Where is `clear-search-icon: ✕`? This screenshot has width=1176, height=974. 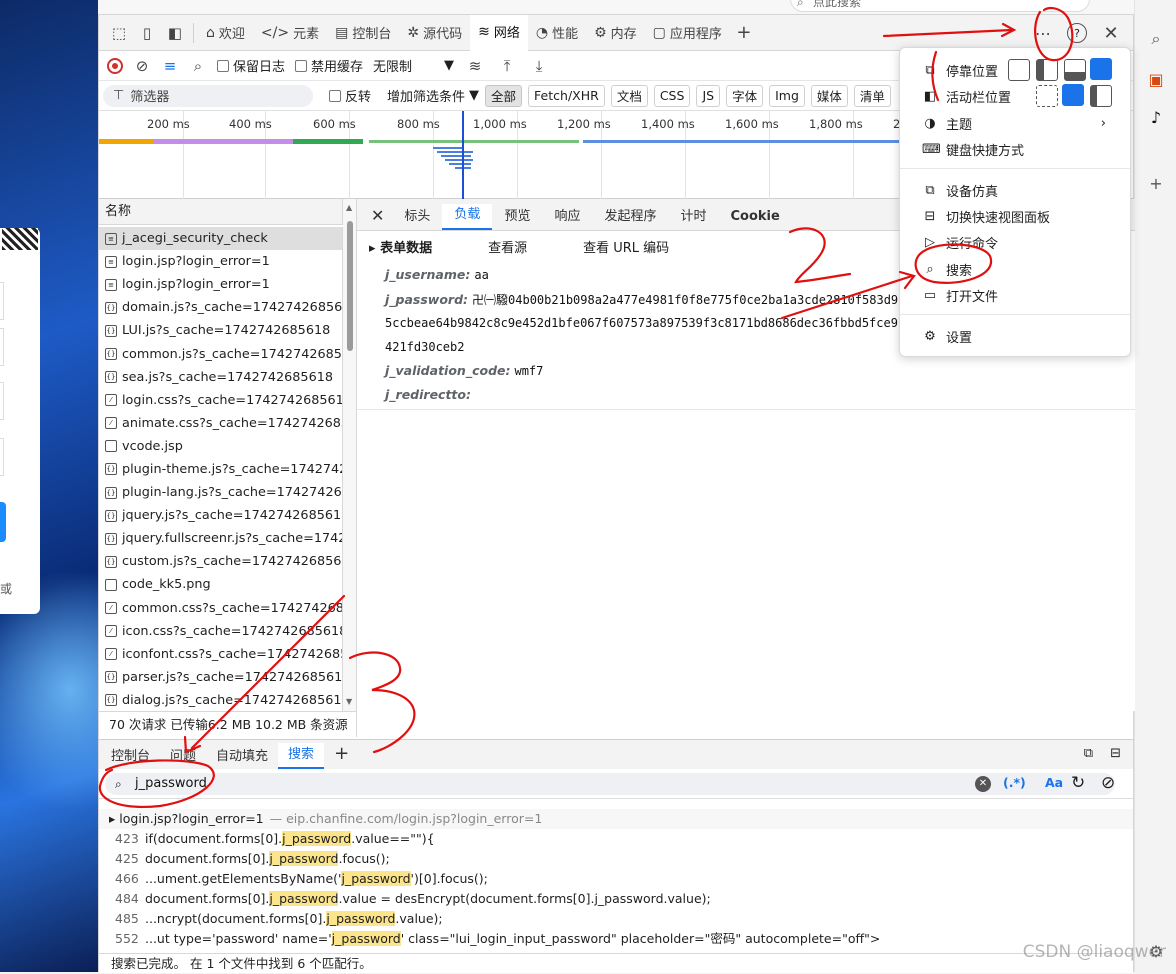 clear-search-icon: ✕ is located at coordinates (983, 784).